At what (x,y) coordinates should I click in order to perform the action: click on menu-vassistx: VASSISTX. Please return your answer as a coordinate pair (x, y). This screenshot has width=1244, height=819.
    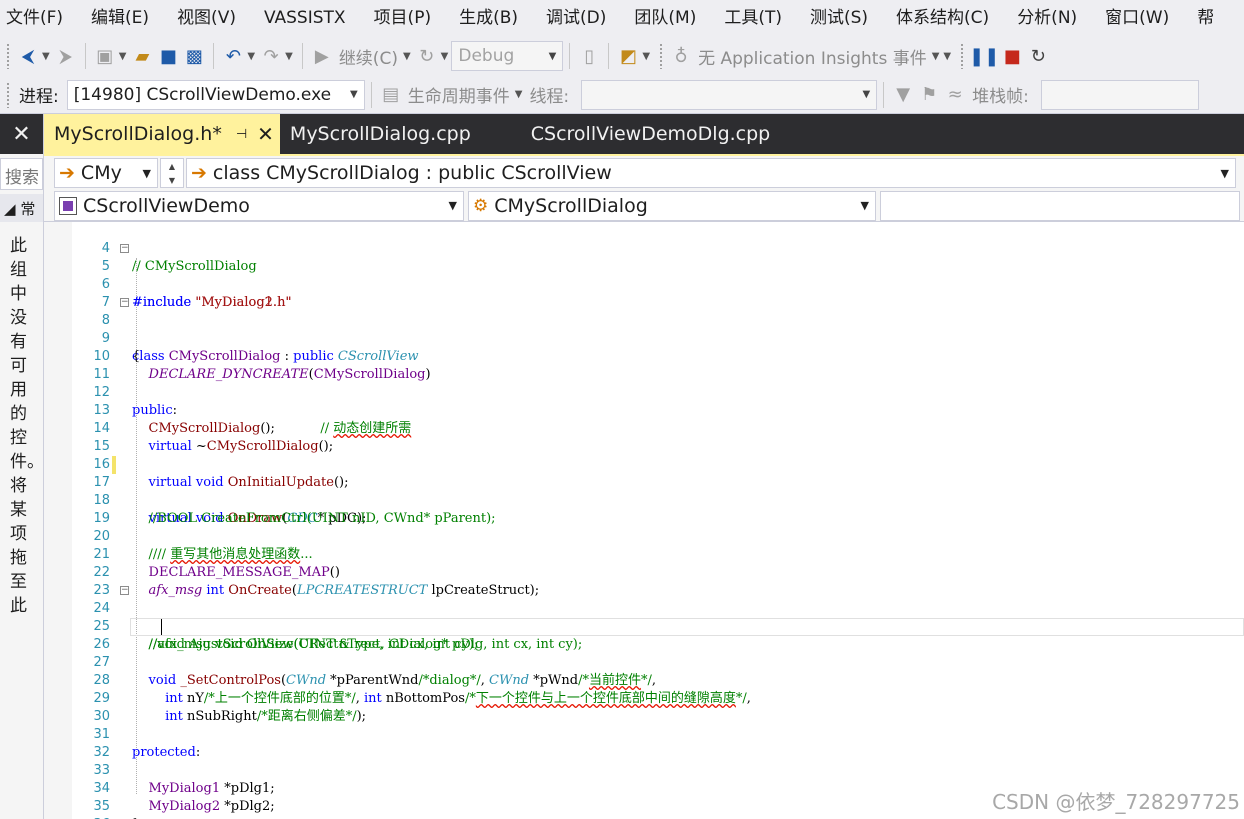
    Looking at the image, I should click on (305, 18).